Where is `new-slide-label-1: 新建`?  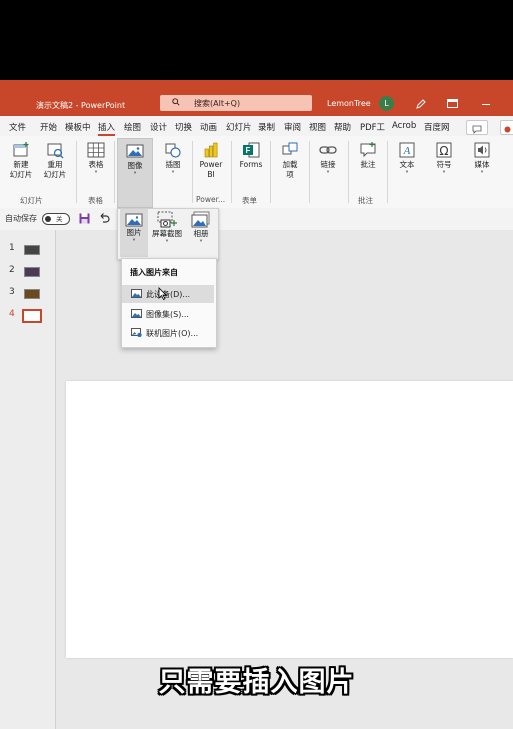 new-slide-label-1: 新建 is located at coordinates (21, 164).